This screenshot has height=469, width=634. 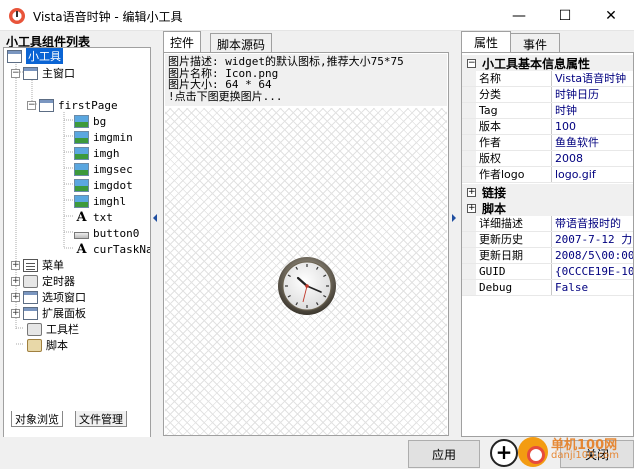 I want to click on watermark-url: danji100.com, so click(x=585, y=455).